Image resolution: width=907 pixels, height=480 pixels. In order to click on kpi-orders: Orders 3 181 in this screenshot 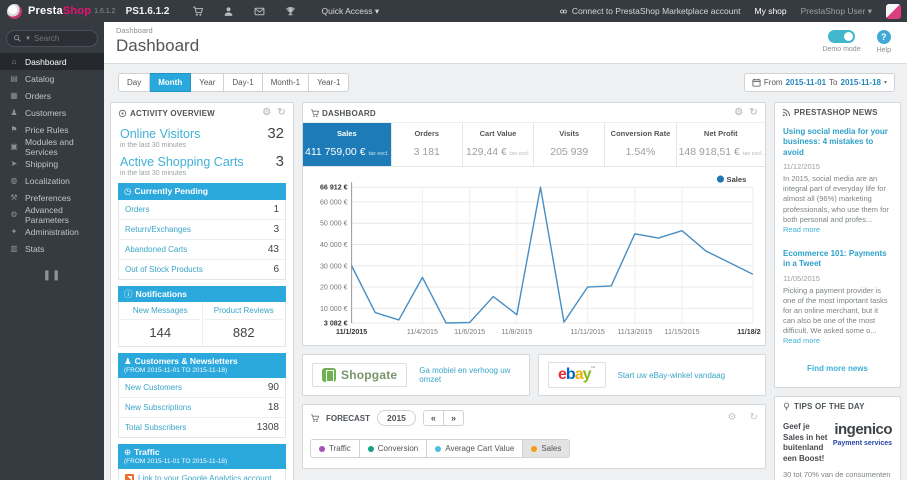, I will do `click(426, 144)`.